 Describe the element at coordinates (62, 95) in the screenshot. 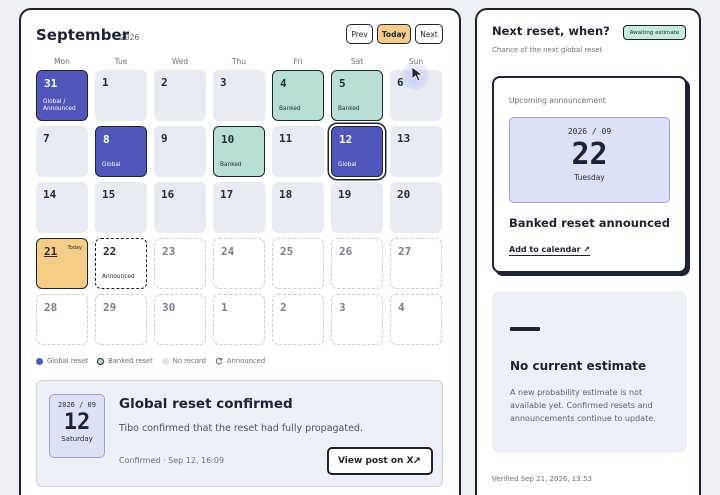

I see `calendar-day-cell: 31 Global / Announced` at that location.